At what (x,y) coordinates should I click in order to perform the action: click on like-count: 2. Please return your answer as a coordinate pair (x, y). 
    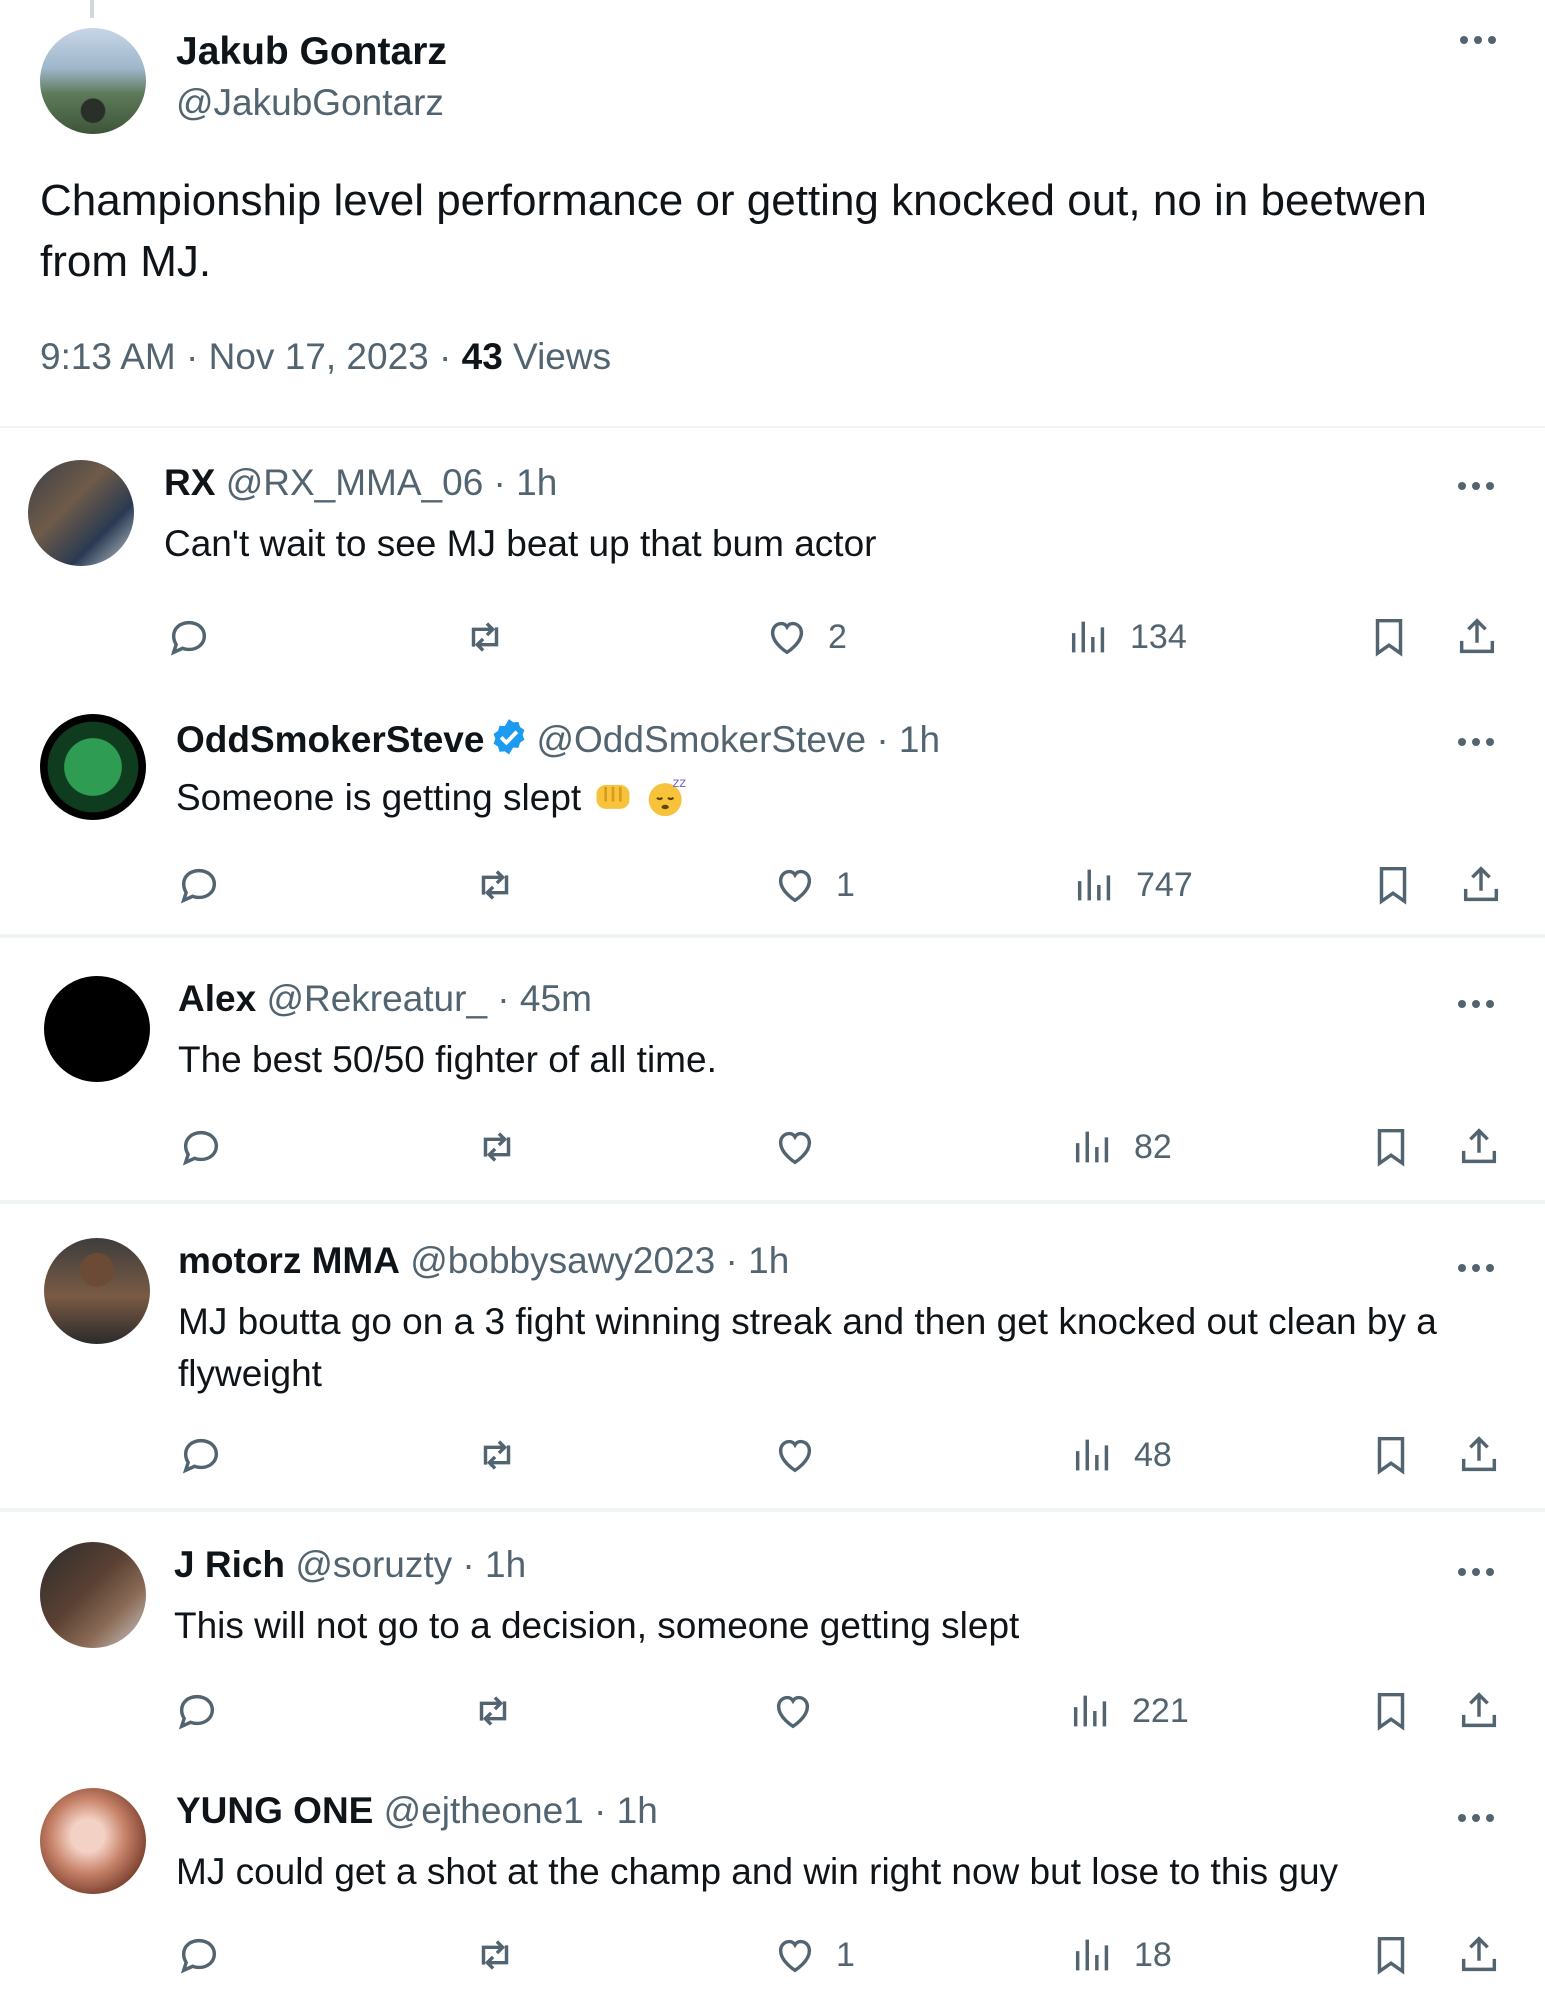
    Looking at the image, I should click on (837, 636).